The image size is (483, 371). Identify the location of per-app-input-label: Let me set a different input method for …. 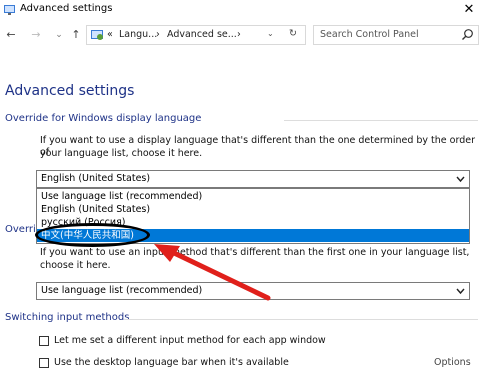
(190, 341).